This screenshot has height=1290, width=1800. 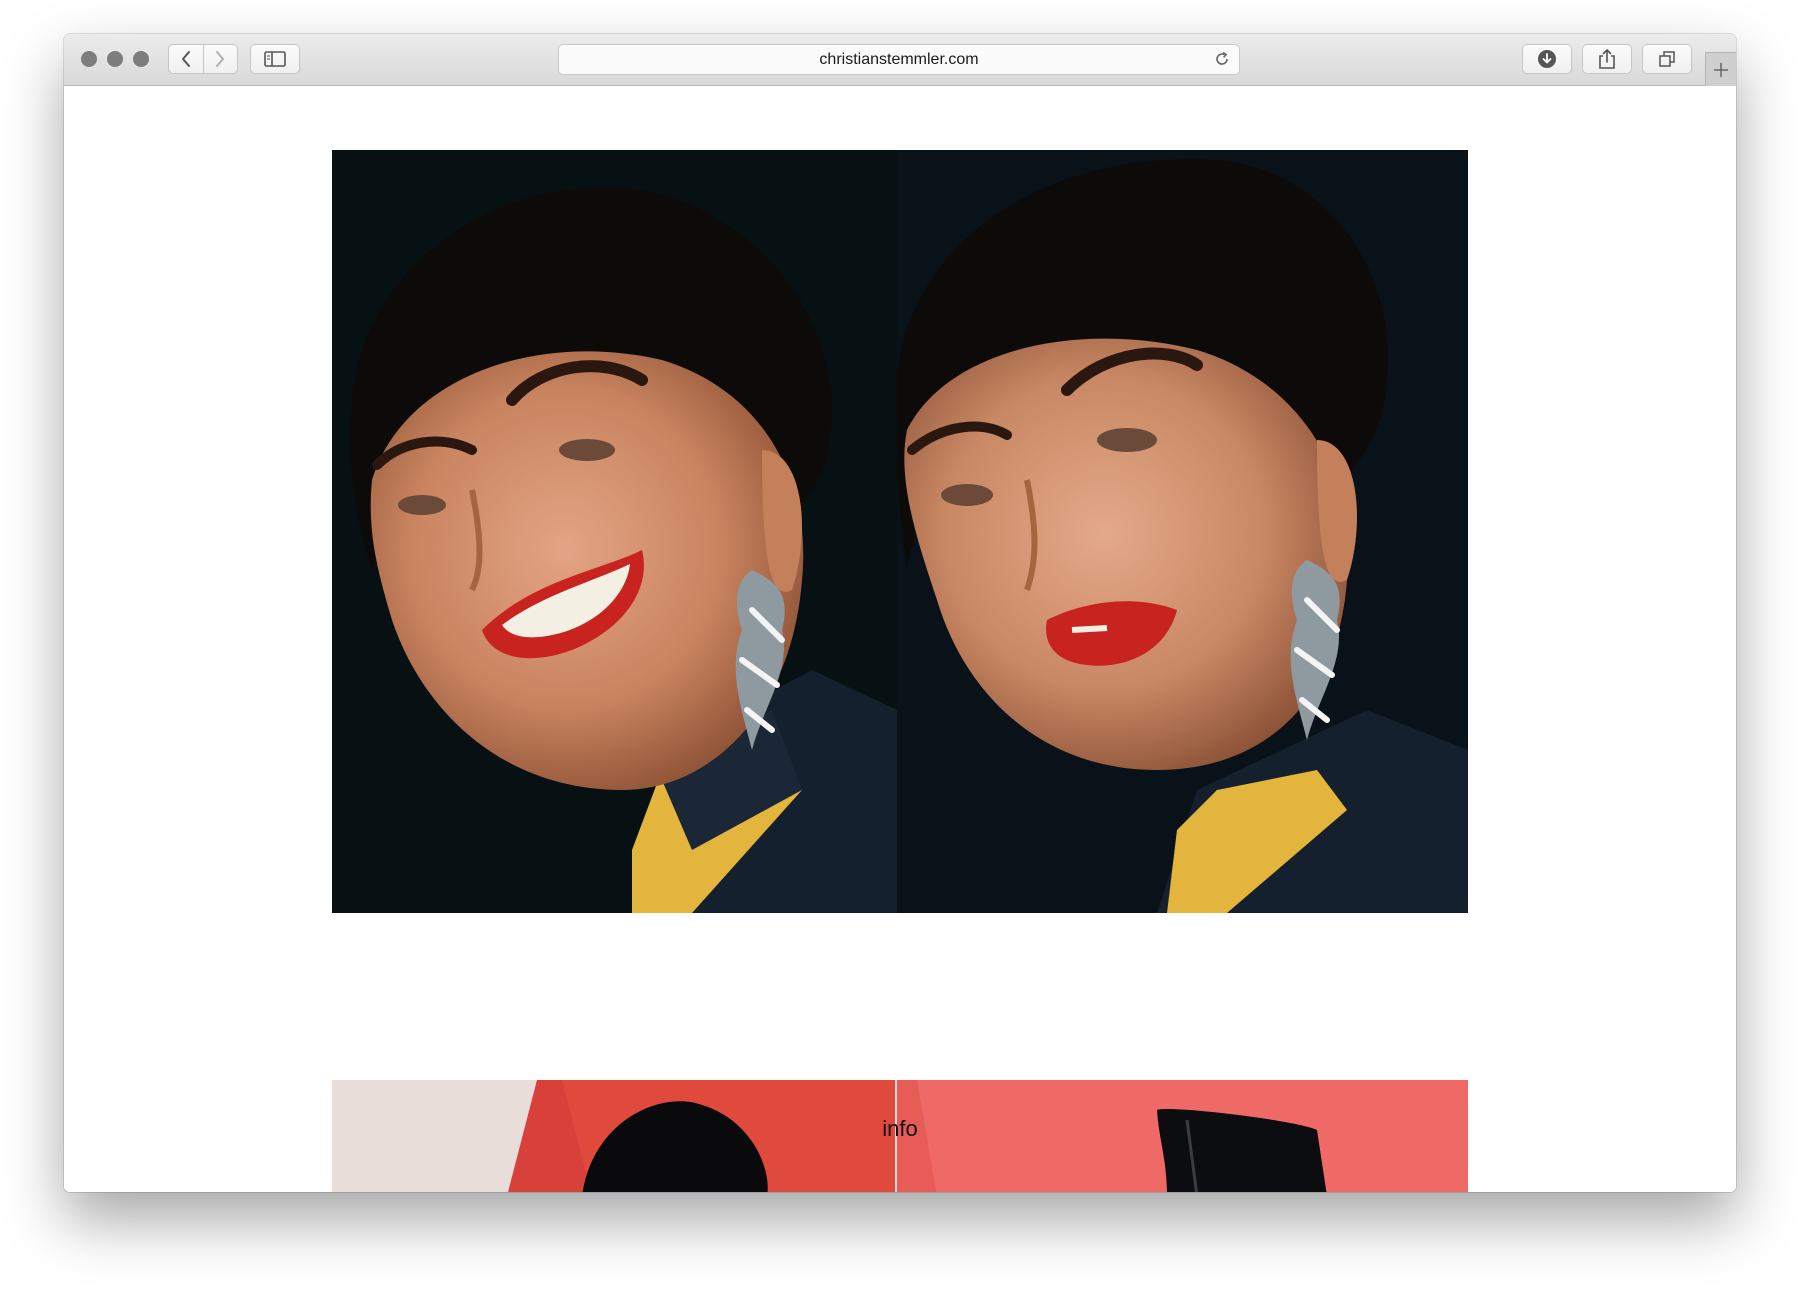 I want to click on back-button, so click(x=186, y=59).